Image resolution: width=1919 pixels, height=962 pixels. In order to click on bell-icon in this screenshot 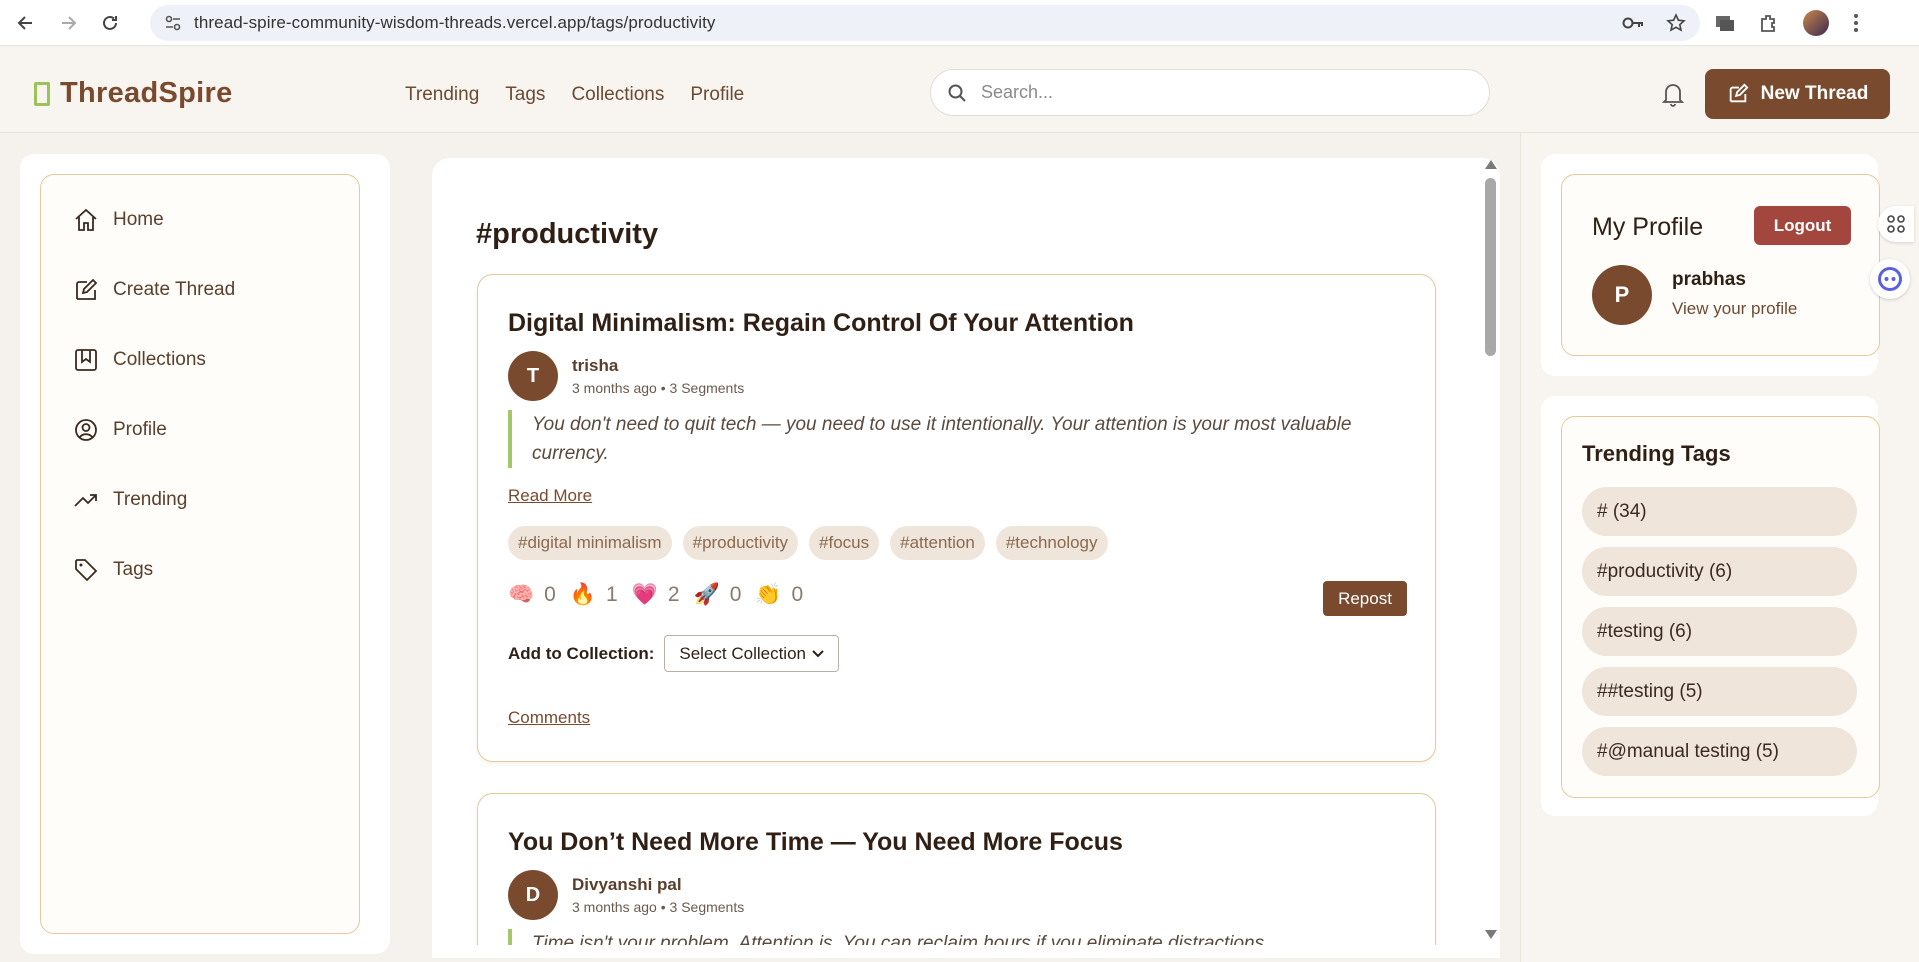, I will do `click(1673, 94)`.